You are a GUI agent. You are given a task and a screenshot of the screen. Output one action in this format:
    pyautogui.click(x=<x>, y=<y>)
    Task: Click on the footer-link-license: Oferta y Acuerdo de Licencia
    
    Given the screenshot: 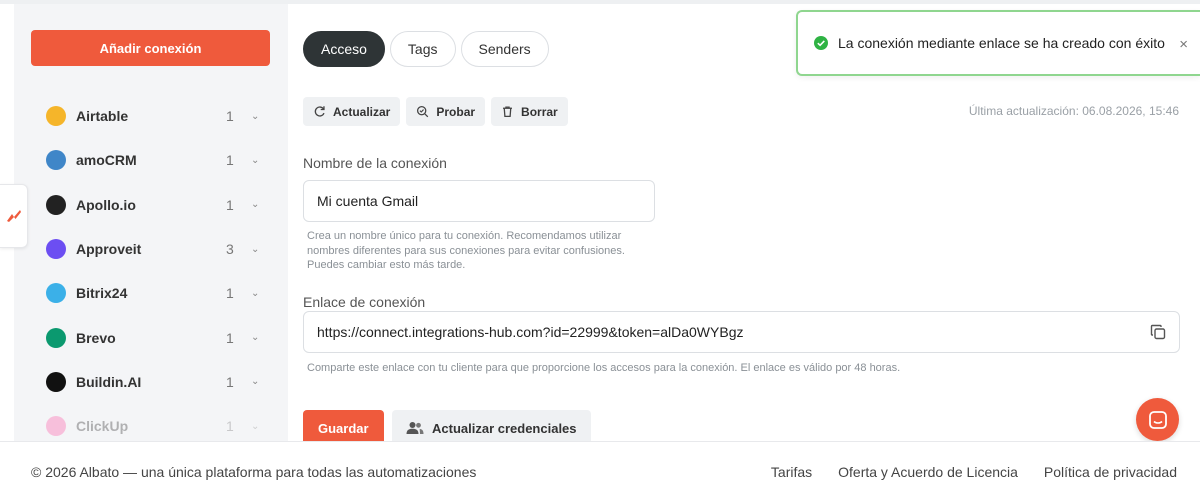 What is the action you would take?
    pyautogui.click(x=928, y=472)
    